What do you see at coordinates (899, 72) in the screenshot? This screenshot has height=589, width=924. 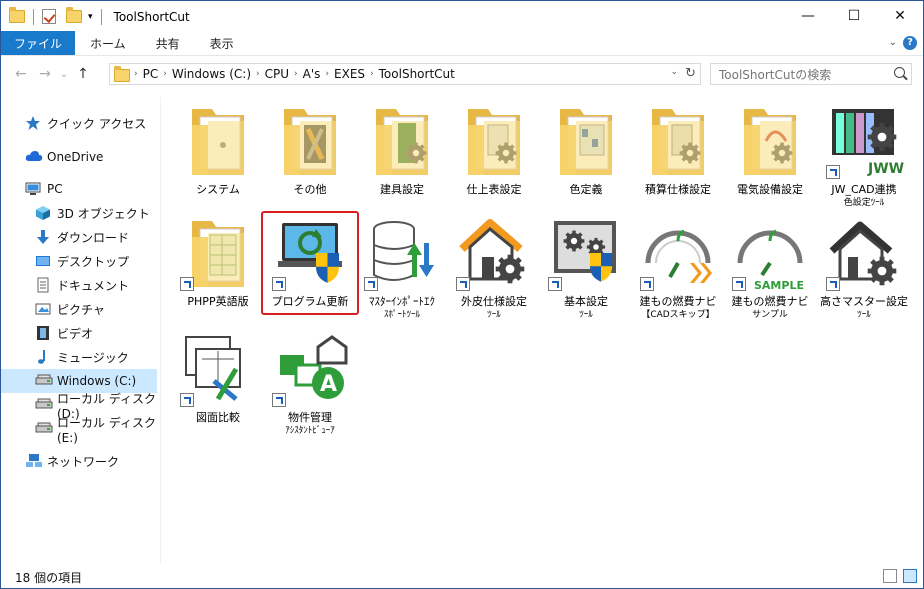 I see `search-icon` at bounding box center [899, 72].